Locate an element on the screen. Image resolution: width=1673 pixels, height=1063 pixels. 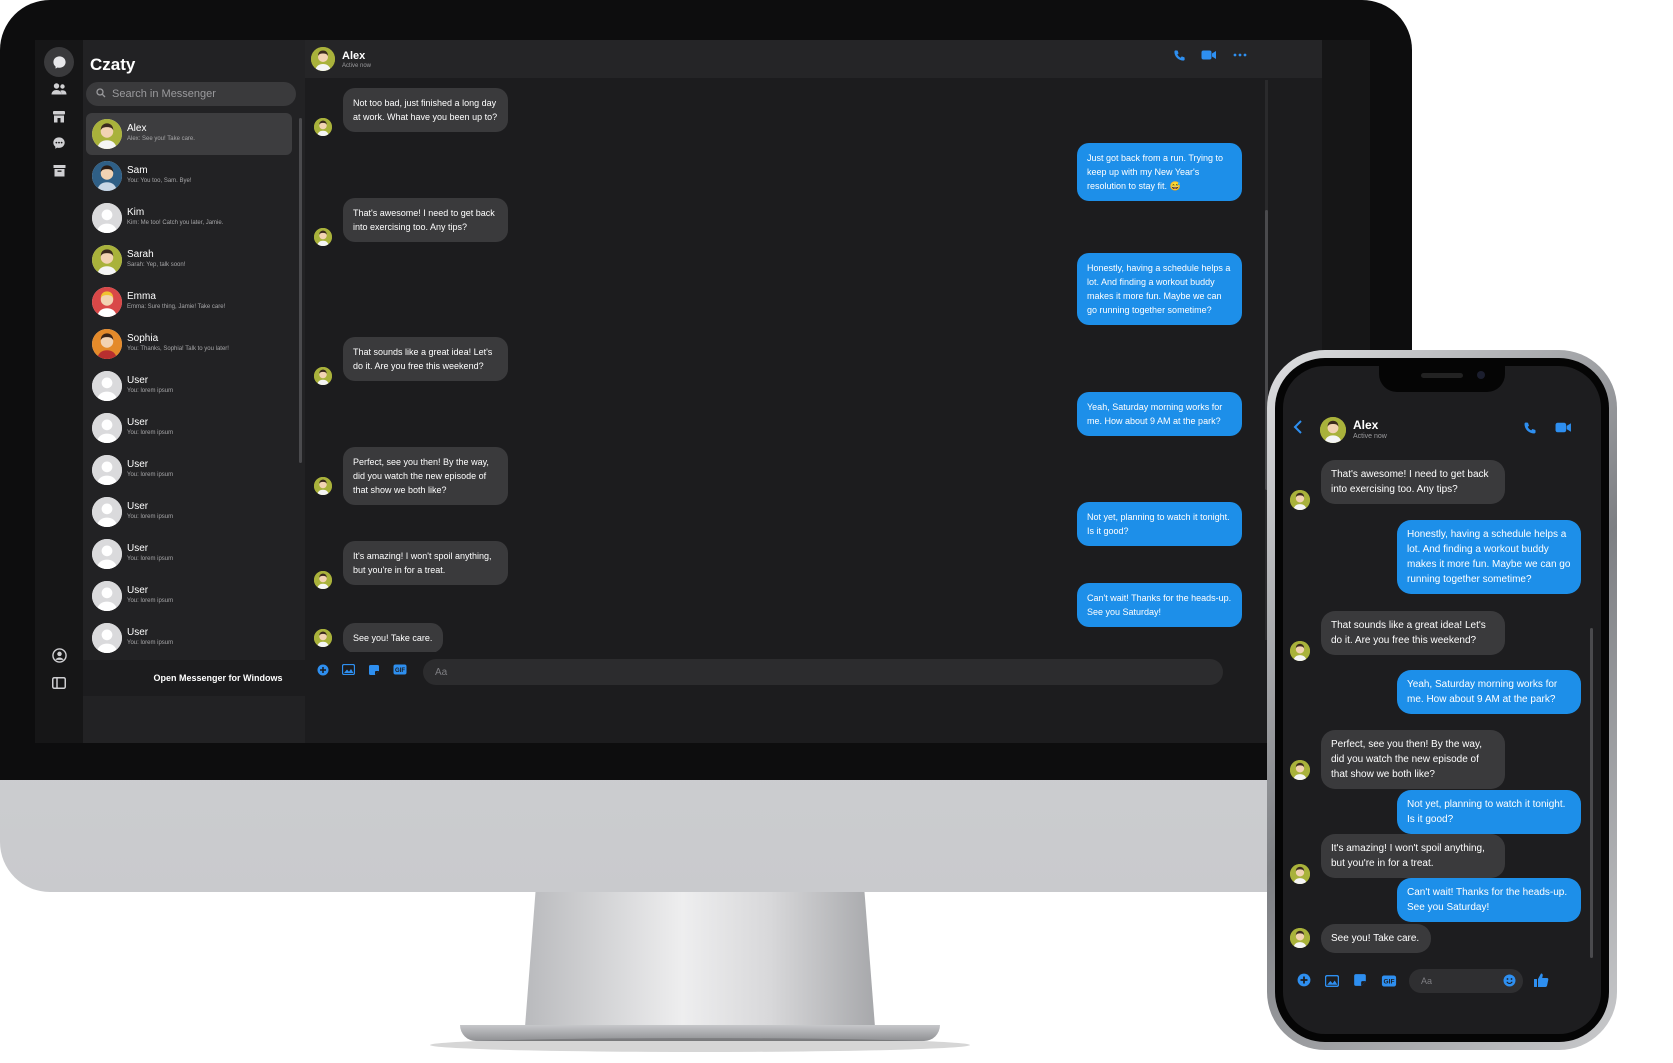
iphone-notch is located at coordinates (1442, 379).